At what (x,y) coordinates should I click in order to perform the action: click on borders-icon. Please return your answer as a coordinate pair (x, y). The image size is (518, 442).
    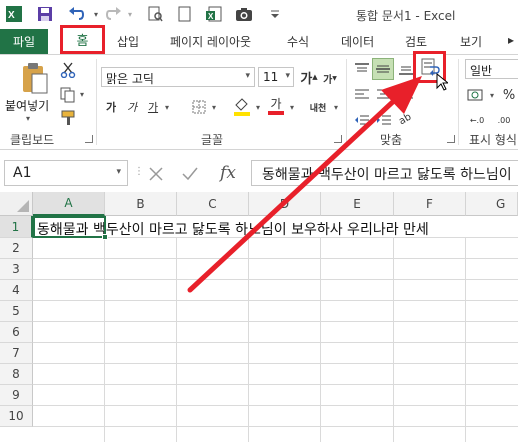
    Looking at the image, I should click on (199, 107).